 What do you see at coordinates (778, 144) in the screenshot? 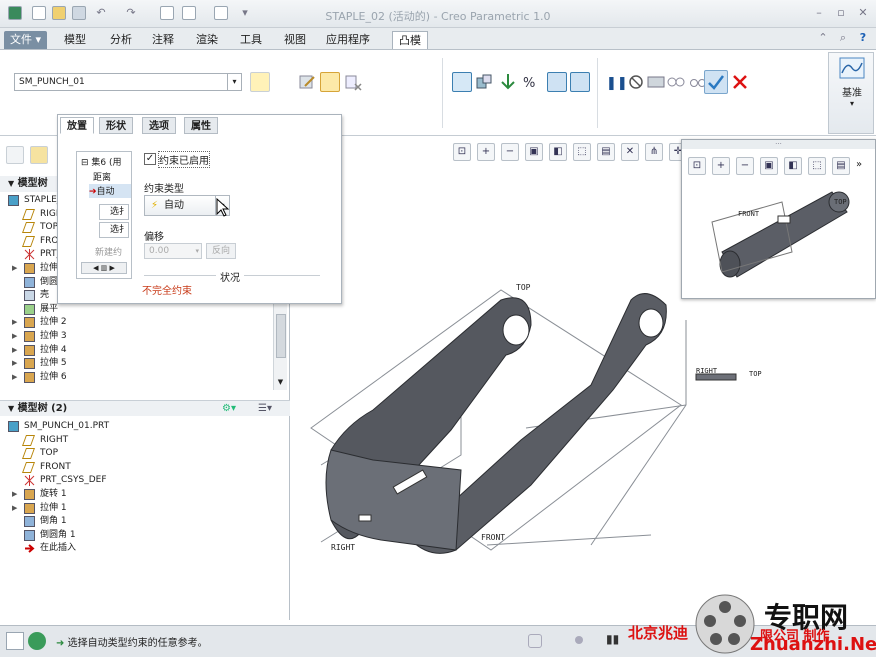
I see `preview-title-grip: ···` at bounding box center [778, 144].